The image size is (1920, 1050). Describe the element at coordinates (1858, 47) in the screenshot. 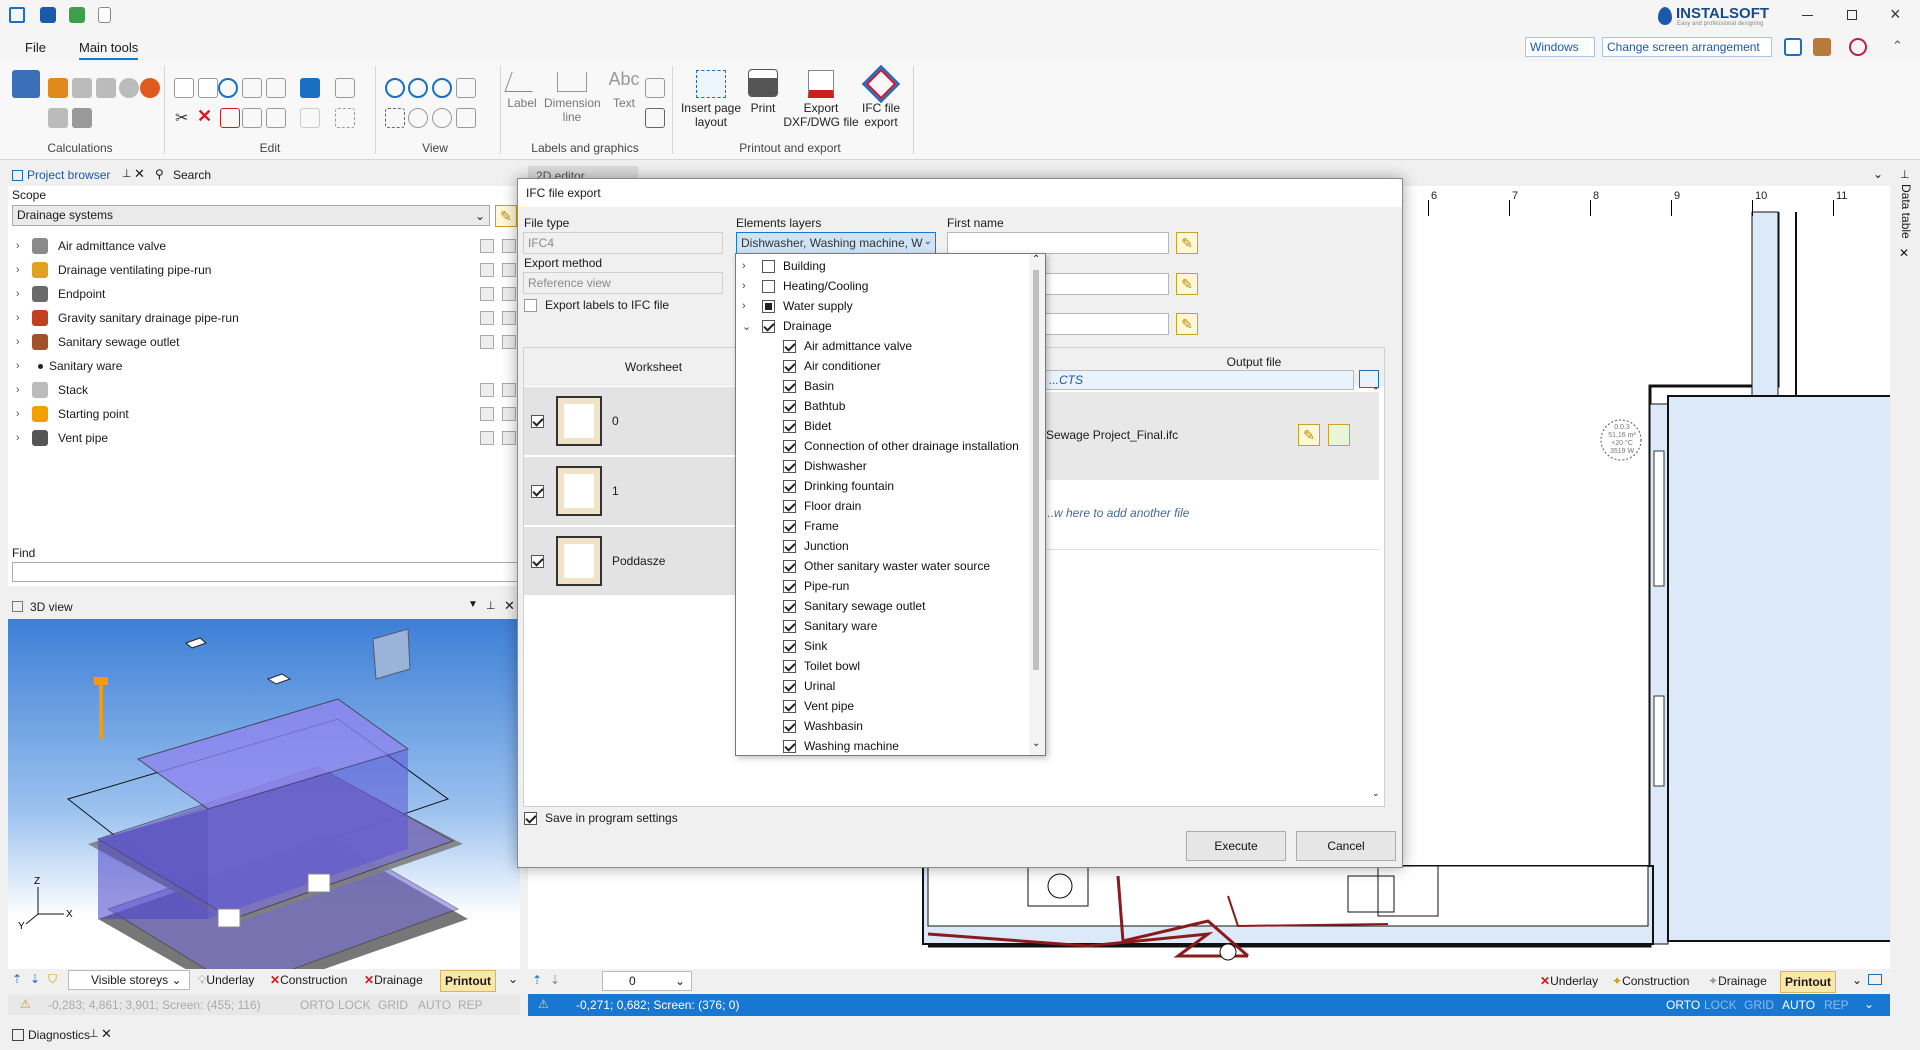

I see `drop-settings-icon` at that location.